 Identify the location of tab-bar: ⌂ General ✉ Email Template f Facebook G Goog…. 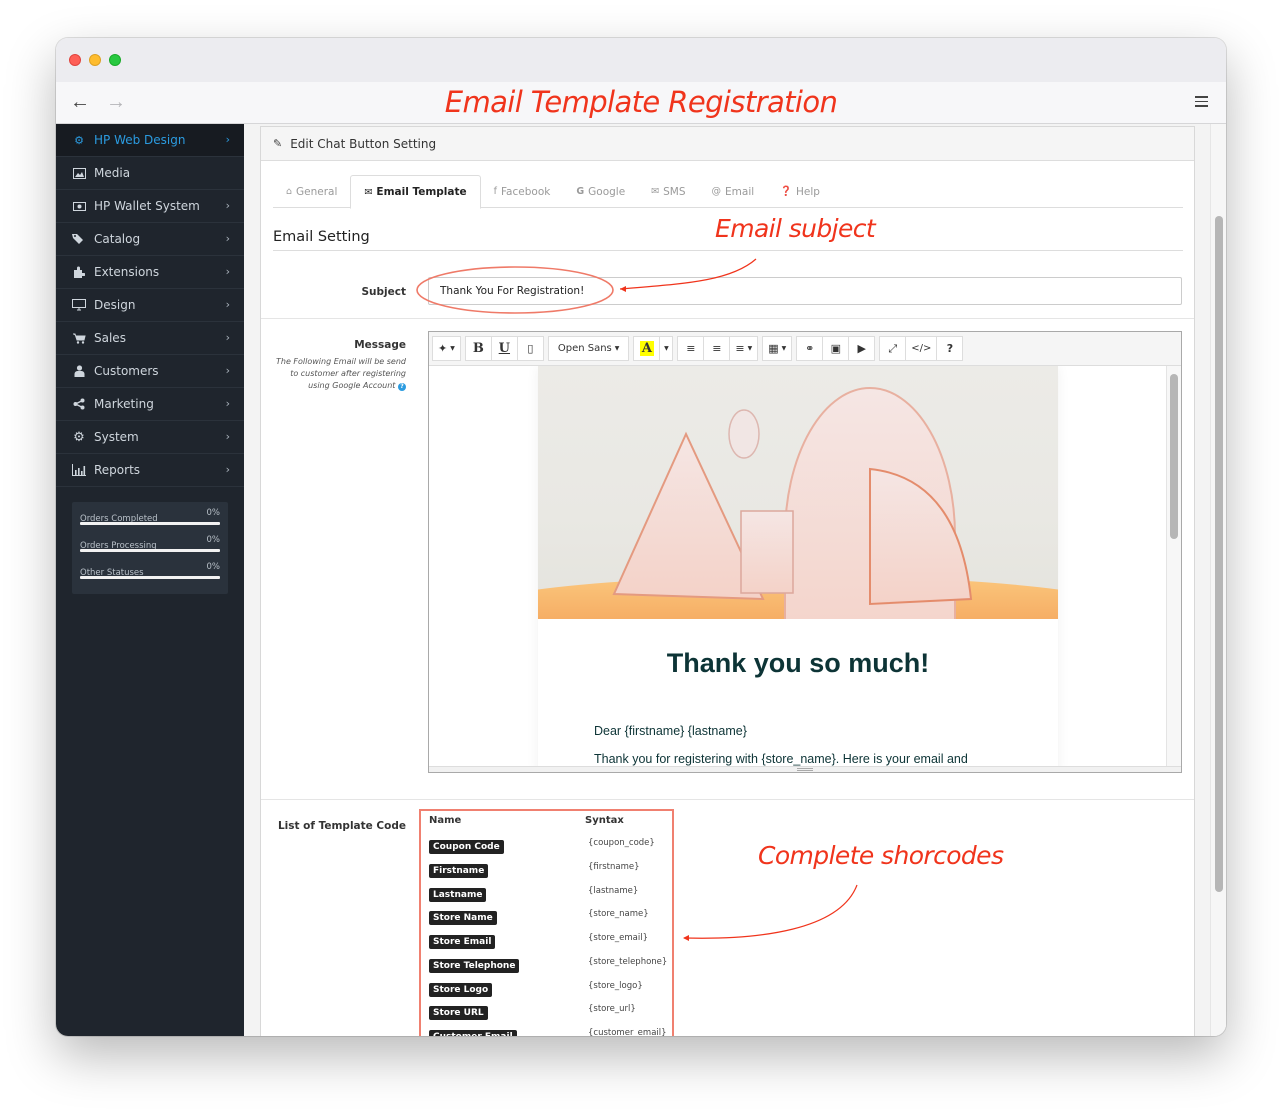
(728, 192).